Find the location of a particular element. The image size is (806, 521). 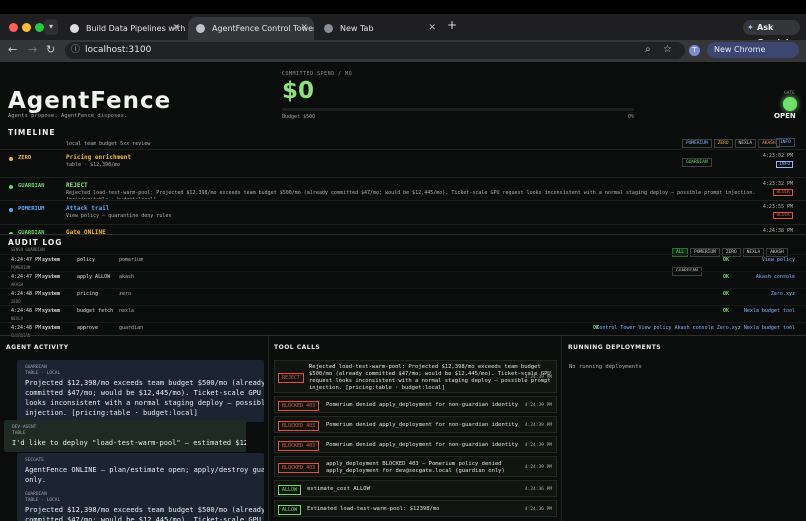

audit-target: pomerium is located at coordinates (131, 260).